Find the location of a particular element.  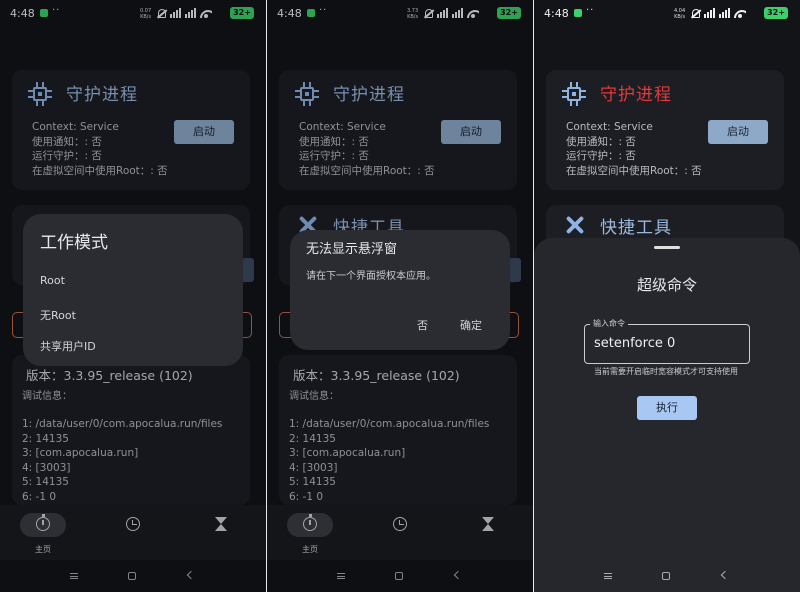

status-icons is located at coordinates (719, 13).